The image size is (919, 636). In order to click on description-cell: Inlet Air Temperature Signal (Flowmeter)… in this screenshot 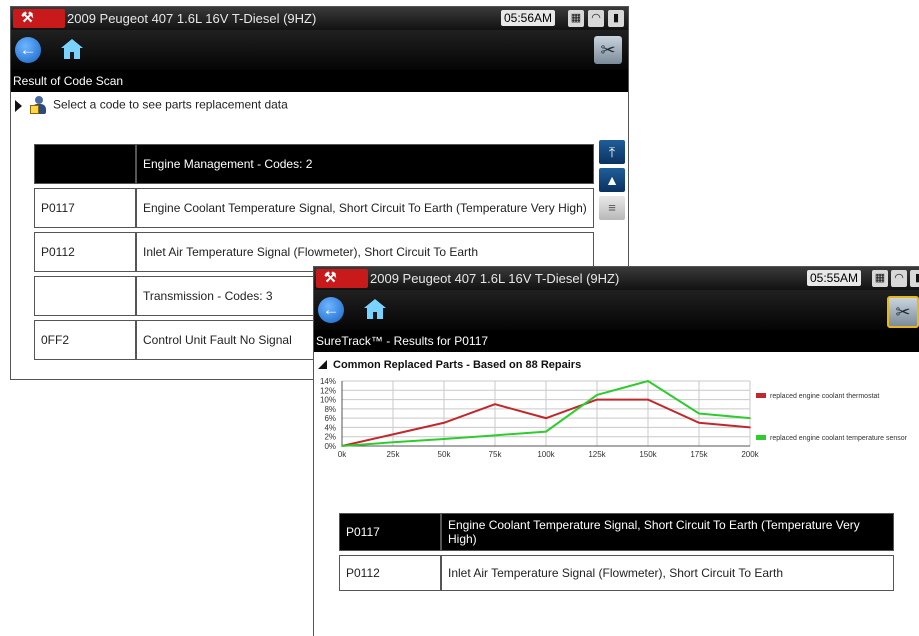, I will do `click(667, 573)`.